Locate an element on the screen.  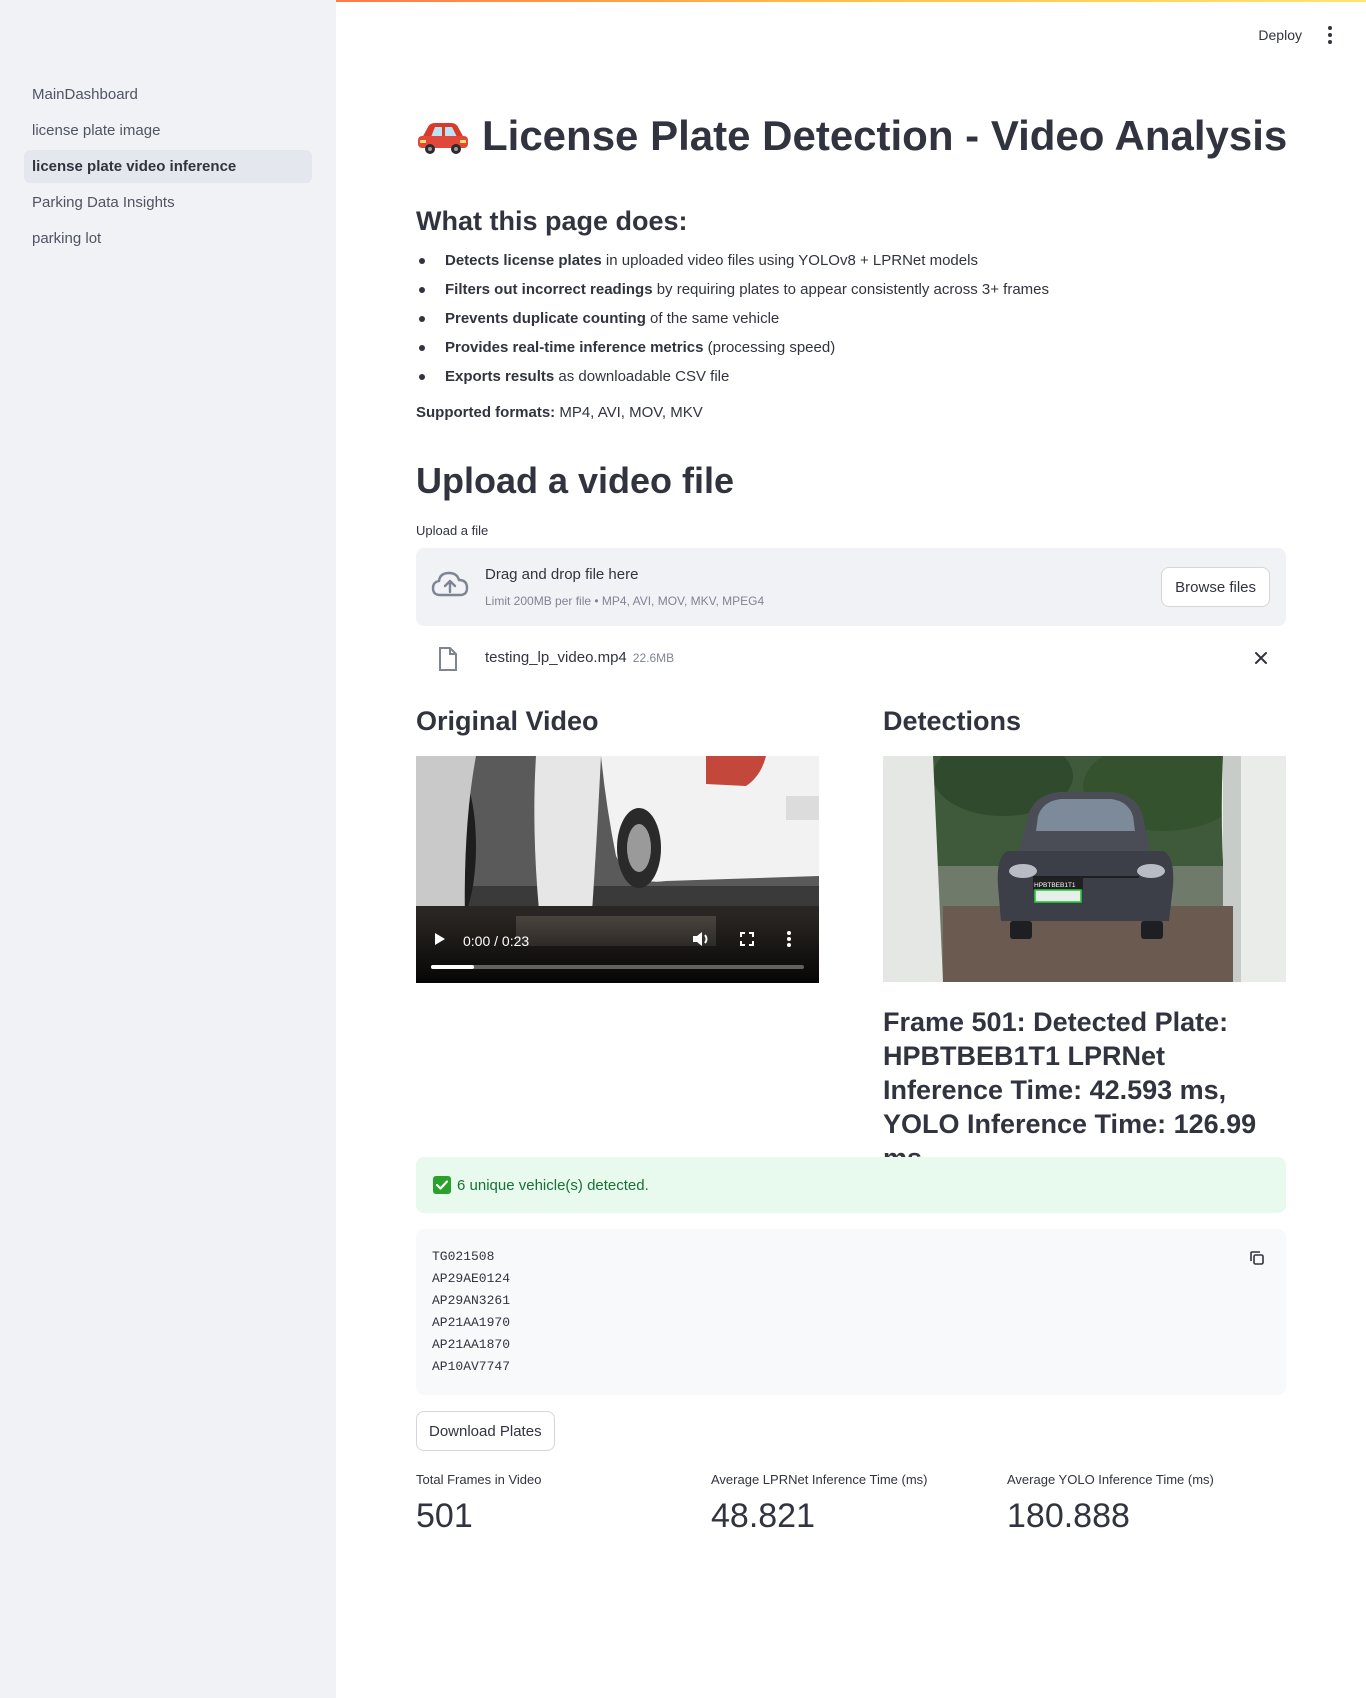
sidebar-item-license-plate-video-inference: license plate video inference is located at coordinates (168, 166).